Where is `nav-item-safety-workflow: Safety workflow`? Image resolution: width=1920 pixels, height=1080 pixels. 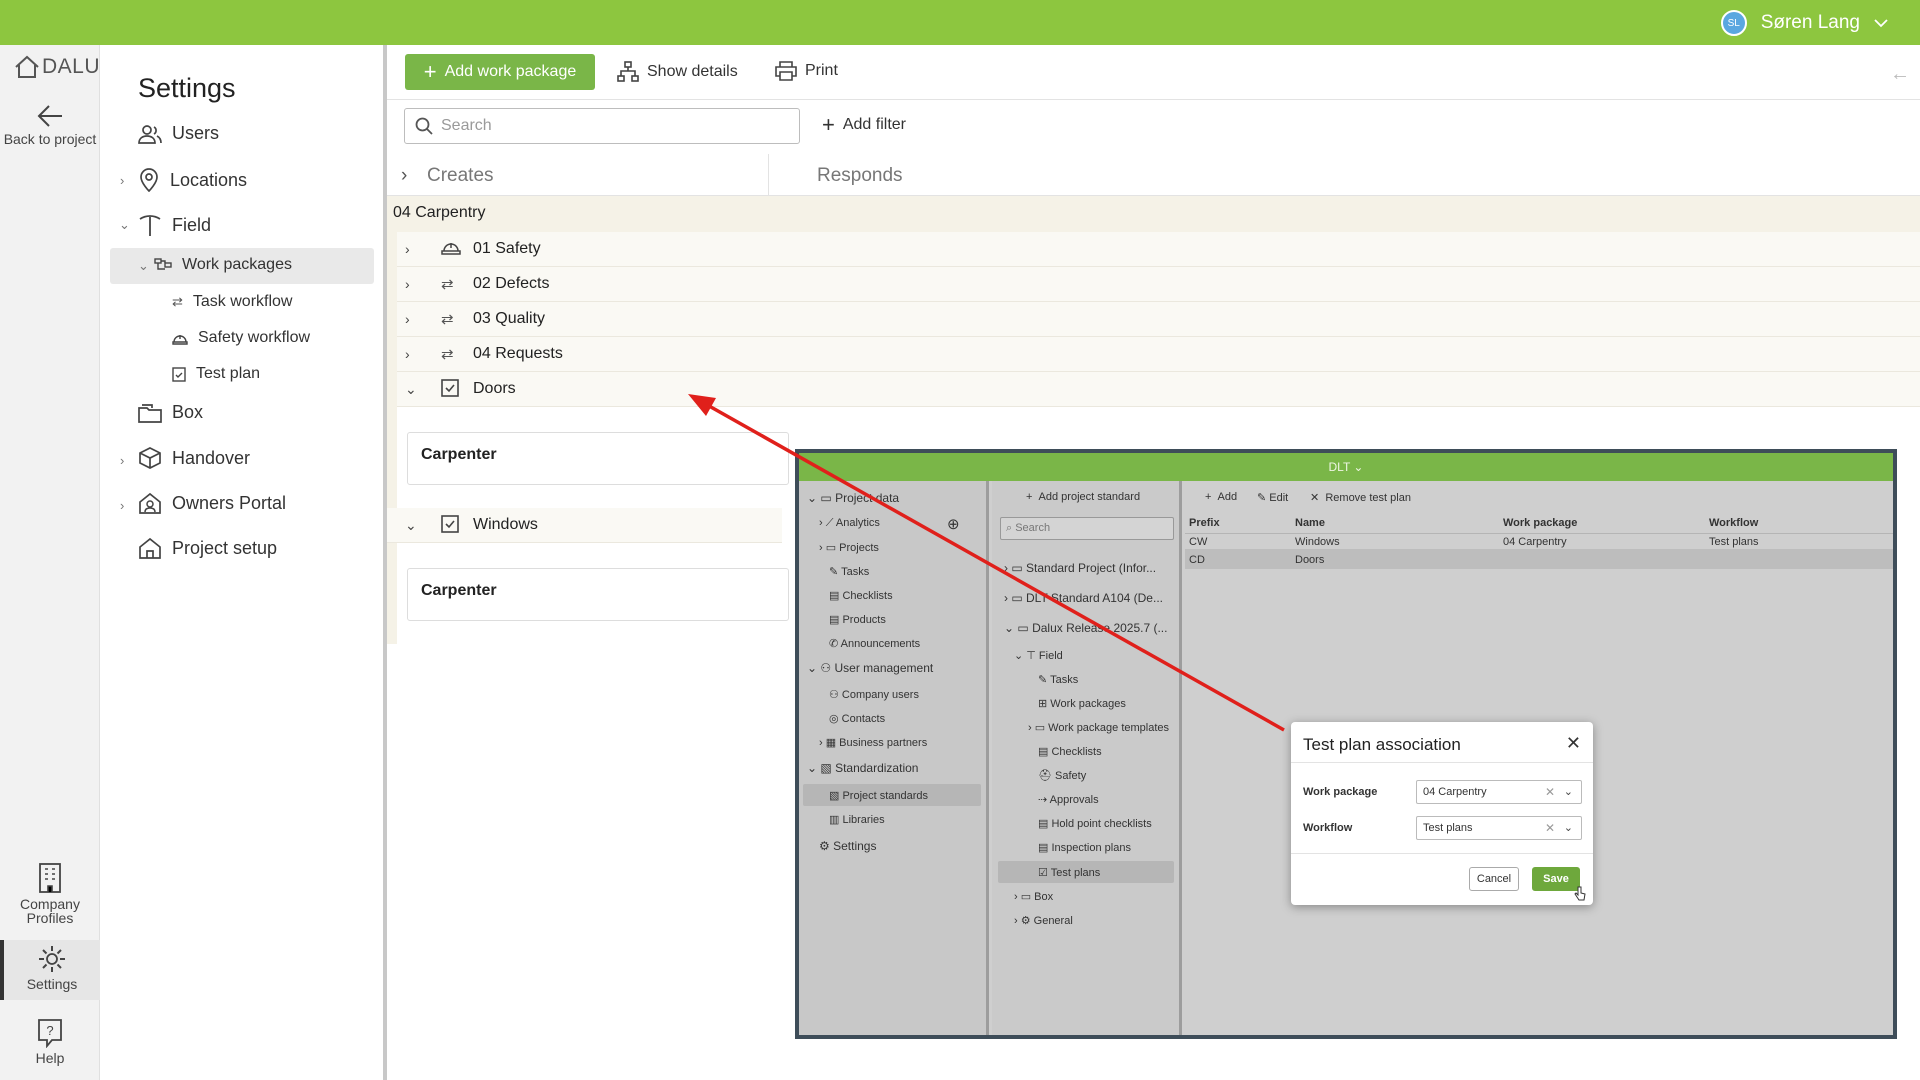
nav-item-safety-workflow: Safety workflow is located at coordinates (241, 338).